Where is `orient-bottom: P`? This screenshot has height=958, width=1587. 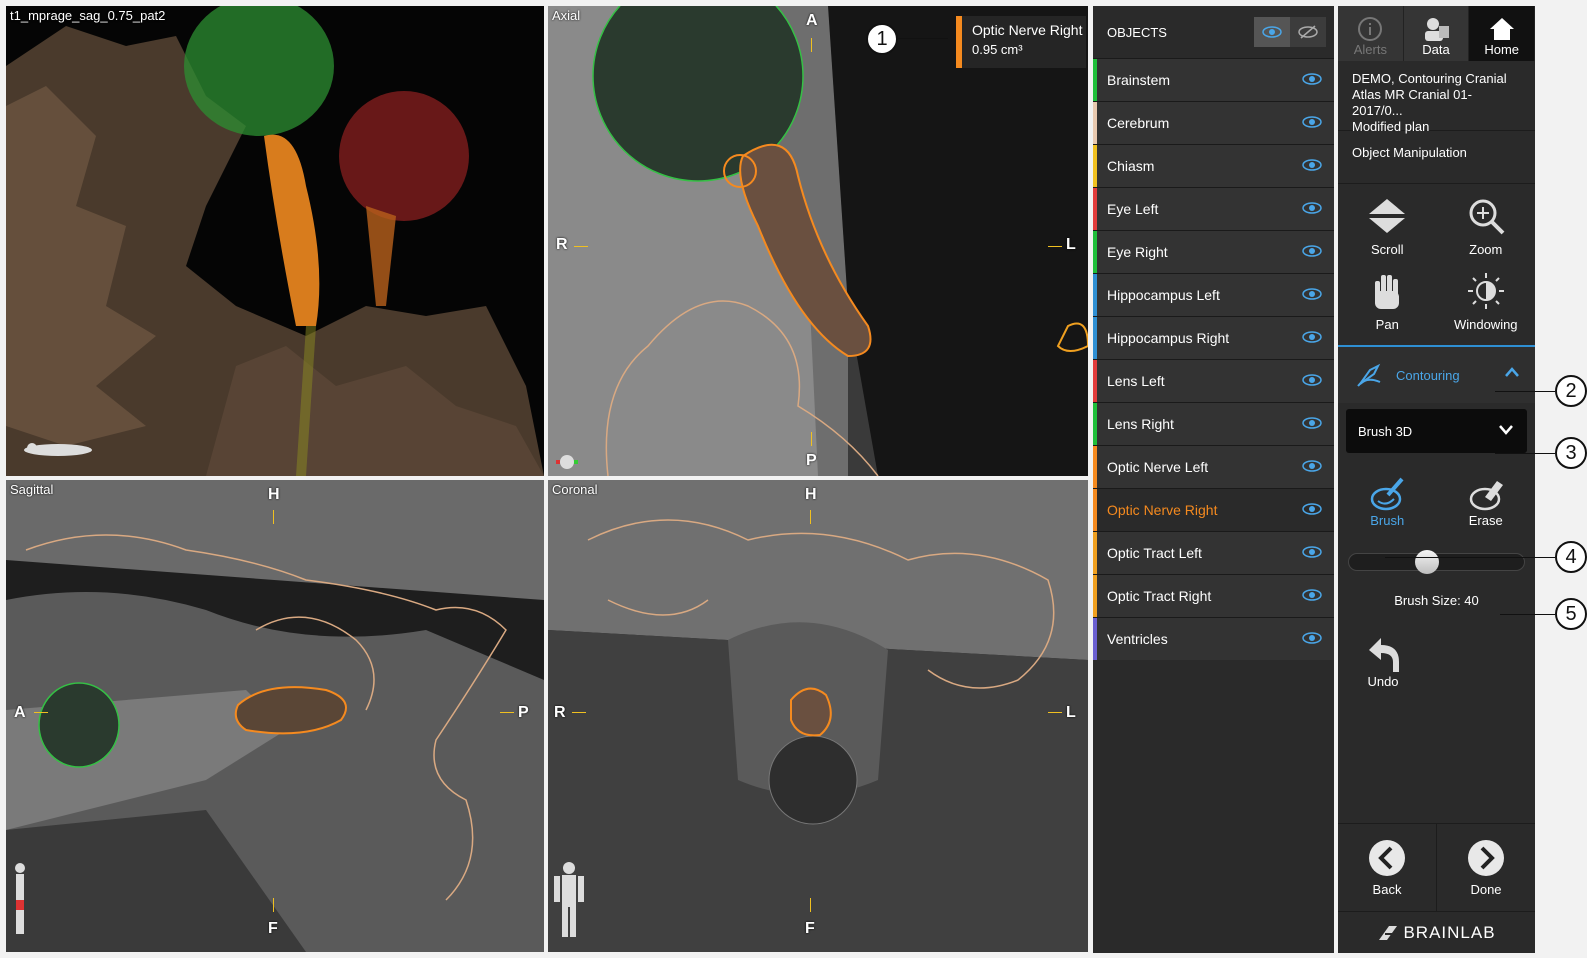
orient-bottom: P is located at coordinates (811, 460).